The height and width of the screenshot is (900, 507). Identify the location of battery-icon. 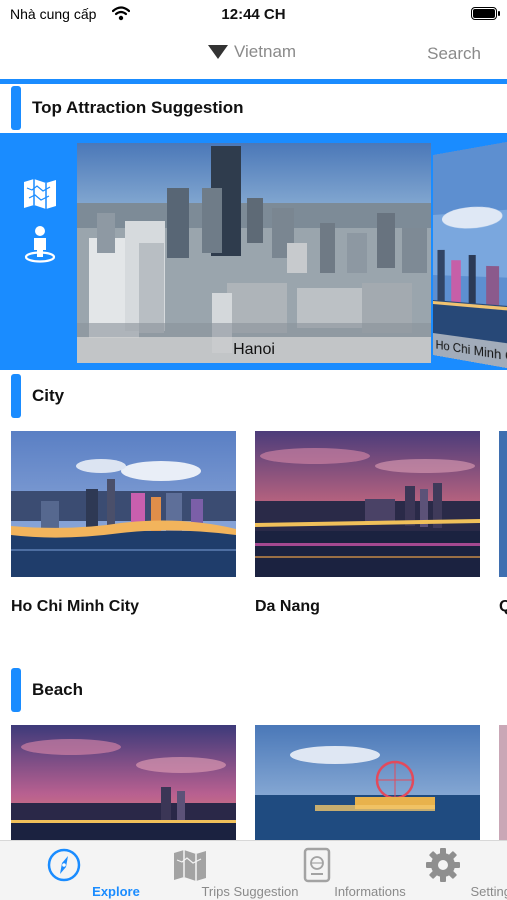
(485, 13).